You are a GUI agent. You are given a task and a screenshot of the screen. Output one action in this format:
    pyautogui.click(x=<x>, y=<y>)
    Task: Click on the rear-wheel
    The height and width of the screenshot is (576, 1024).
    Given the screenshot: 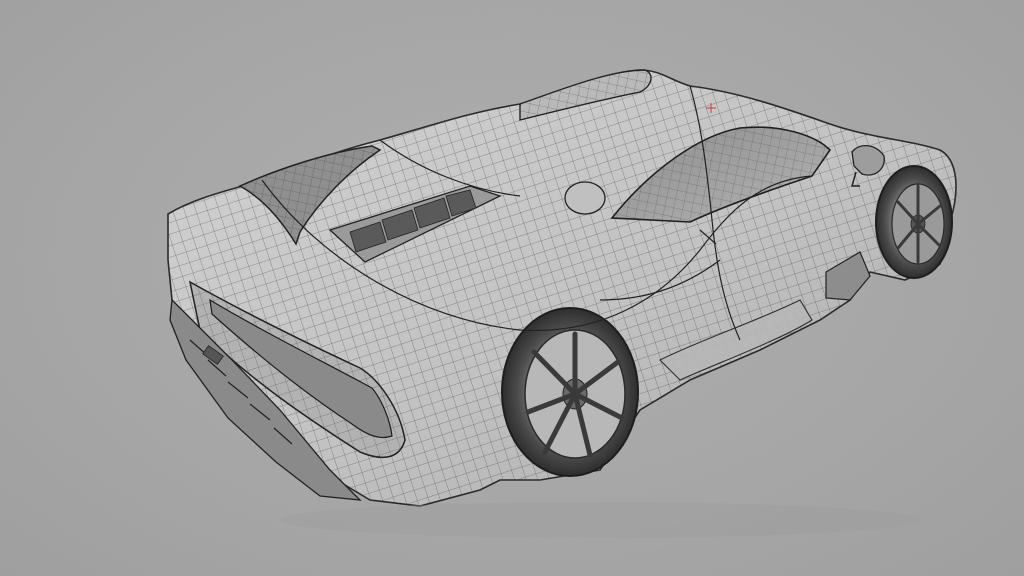 What is the action you would take?
    pyautogui.click(x=570, y=392)
    